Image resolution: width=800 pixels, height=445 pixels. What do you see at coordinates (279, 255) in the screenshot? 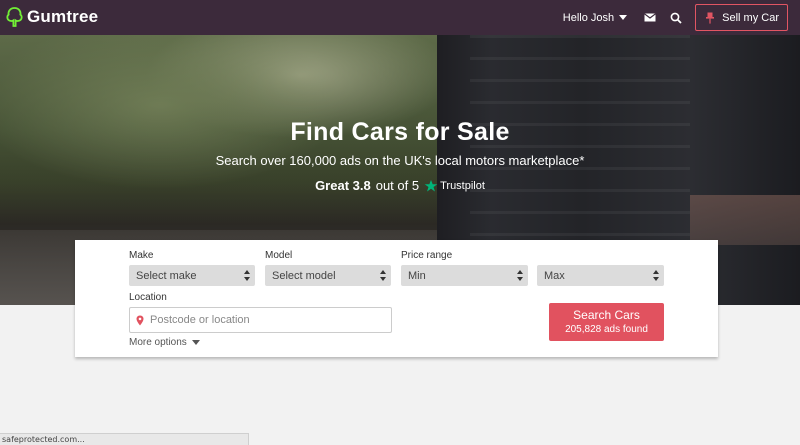
I see `model-label: Model` at bounding box center [279, 255].